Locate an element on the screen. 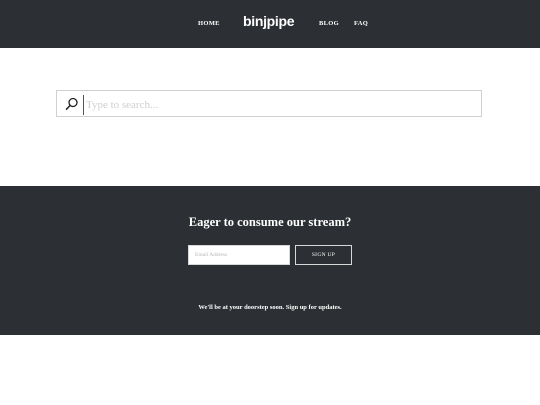  search-icon is located at coordinates (72, 104).